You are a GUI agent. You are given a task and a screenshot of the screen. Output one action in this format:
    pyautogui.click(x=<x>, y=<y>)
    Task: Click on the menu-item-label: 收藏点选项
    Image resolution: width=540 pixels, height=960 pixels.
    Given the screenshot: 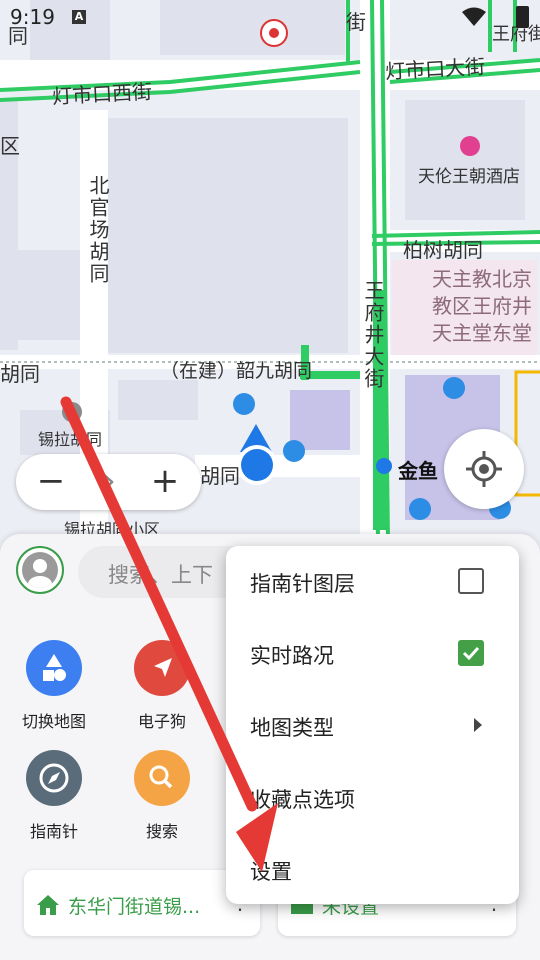 What is the action you would take?
    pyautogui.click(x=302, y=800)
    